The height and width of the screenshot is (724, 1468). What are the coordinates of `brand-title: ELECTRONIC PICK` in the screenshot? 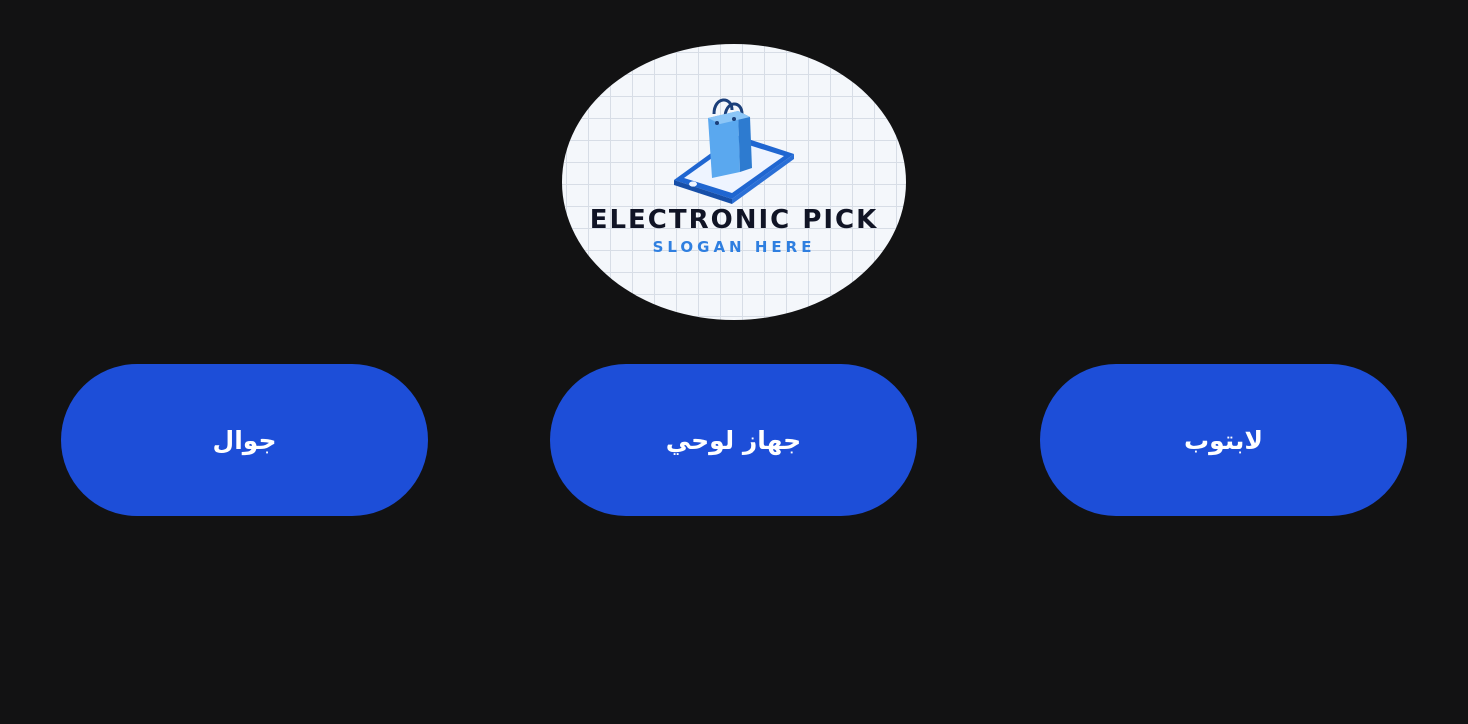 It's located at (734, 220).